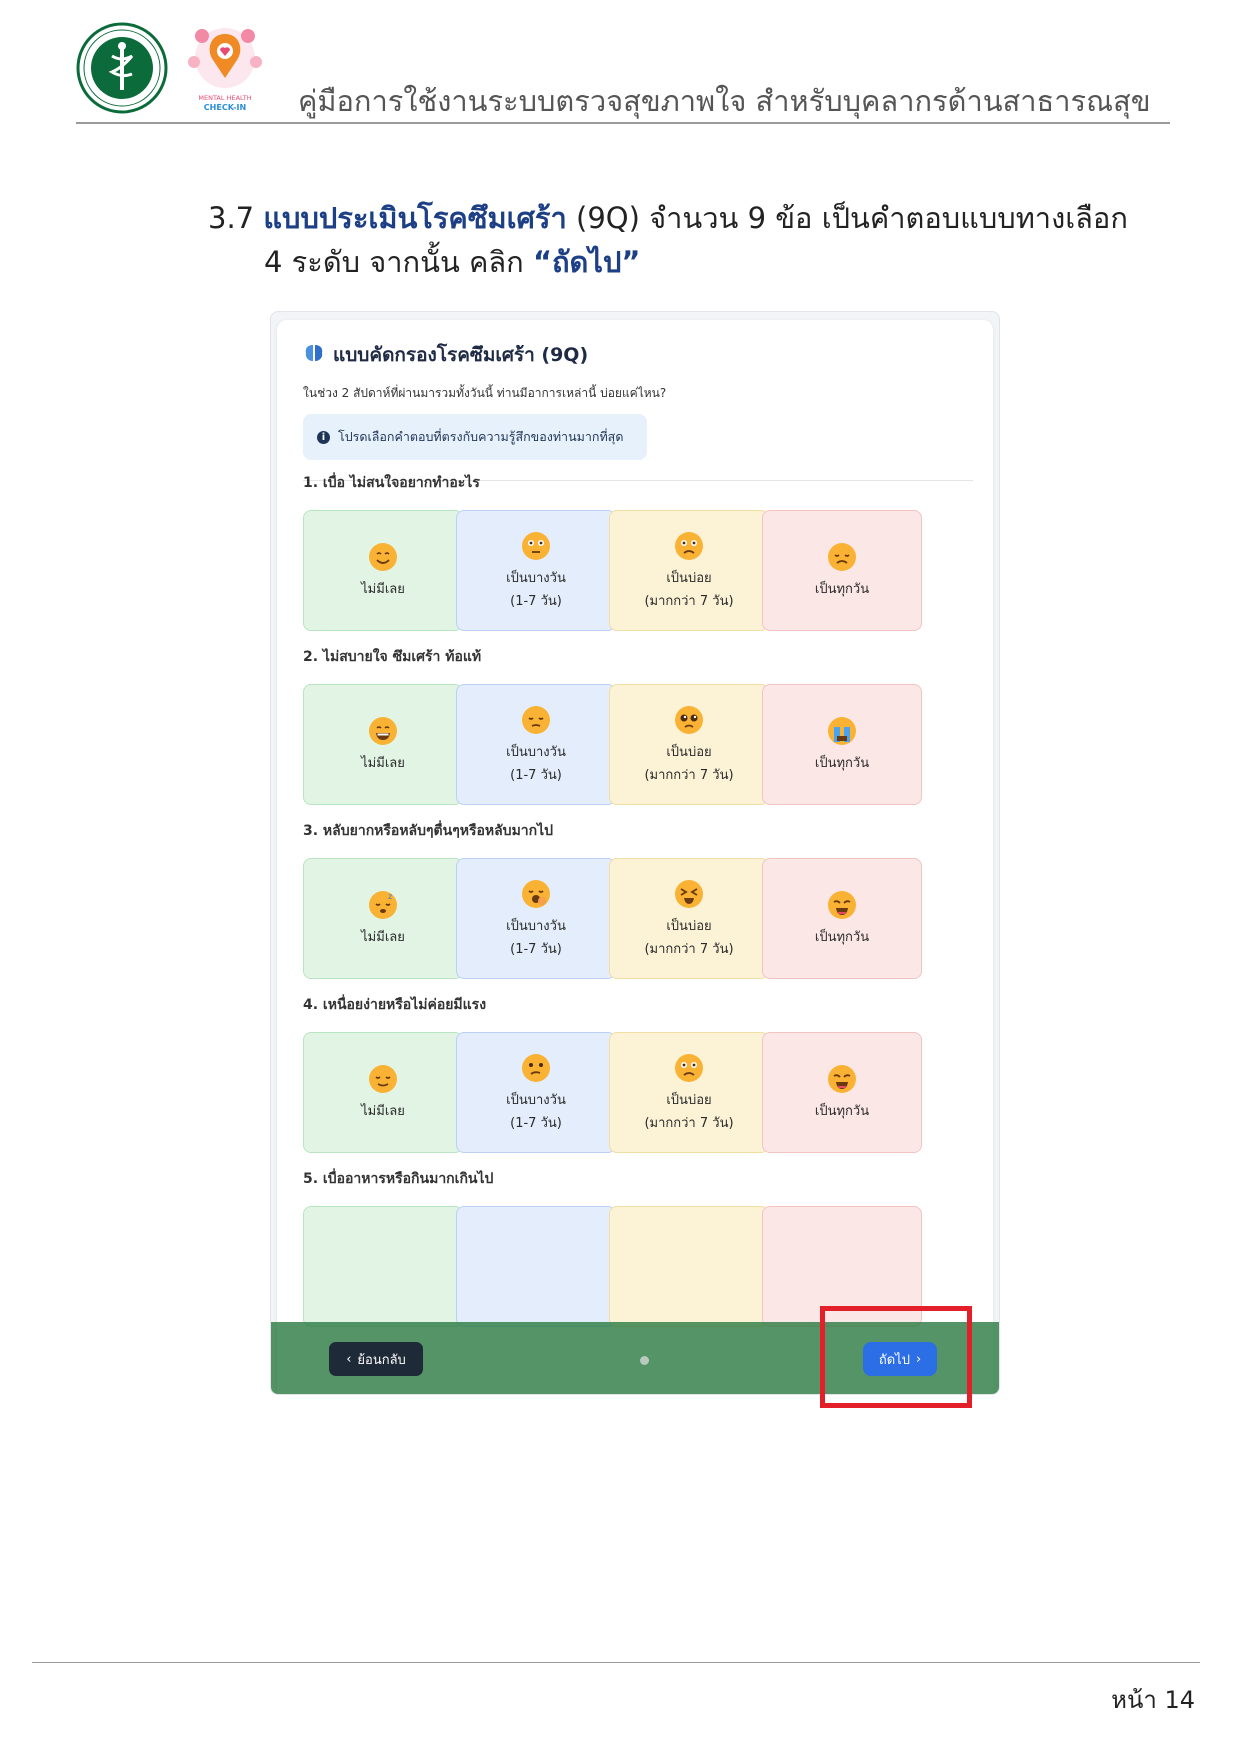 The height and width of the screenshot is (1755, 1241). I want to click on q1-option-never: ไม่มีเลย, so click(383, 570).